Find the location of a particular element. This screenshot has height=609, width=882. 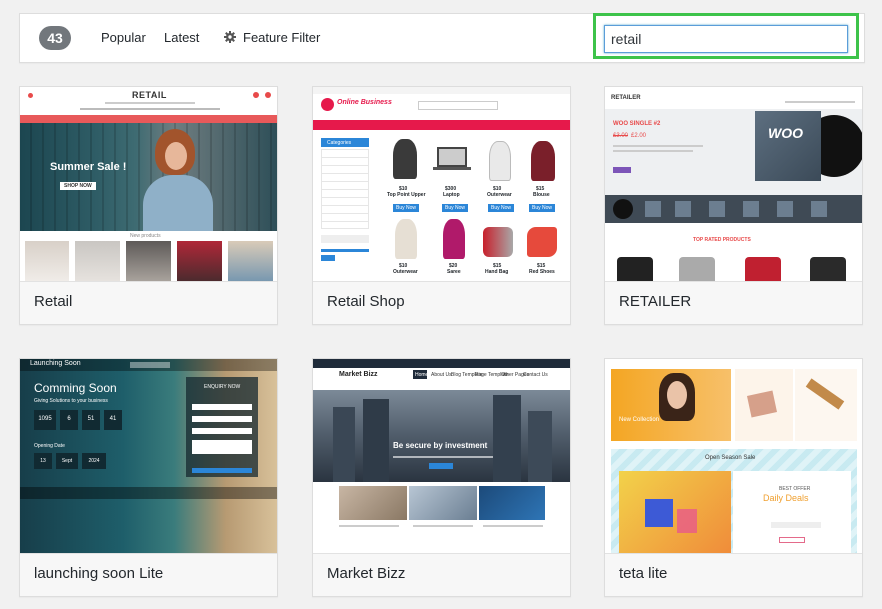

product-title: Saree is located at coordinates (454, 272).